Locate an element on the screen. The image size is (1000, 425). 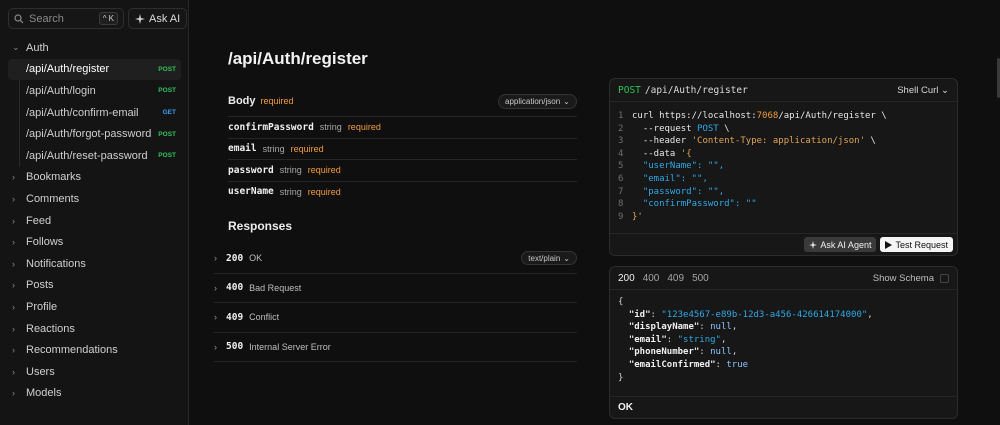
sidebar-group-label: Notifications is located at coordinates (56, 263).